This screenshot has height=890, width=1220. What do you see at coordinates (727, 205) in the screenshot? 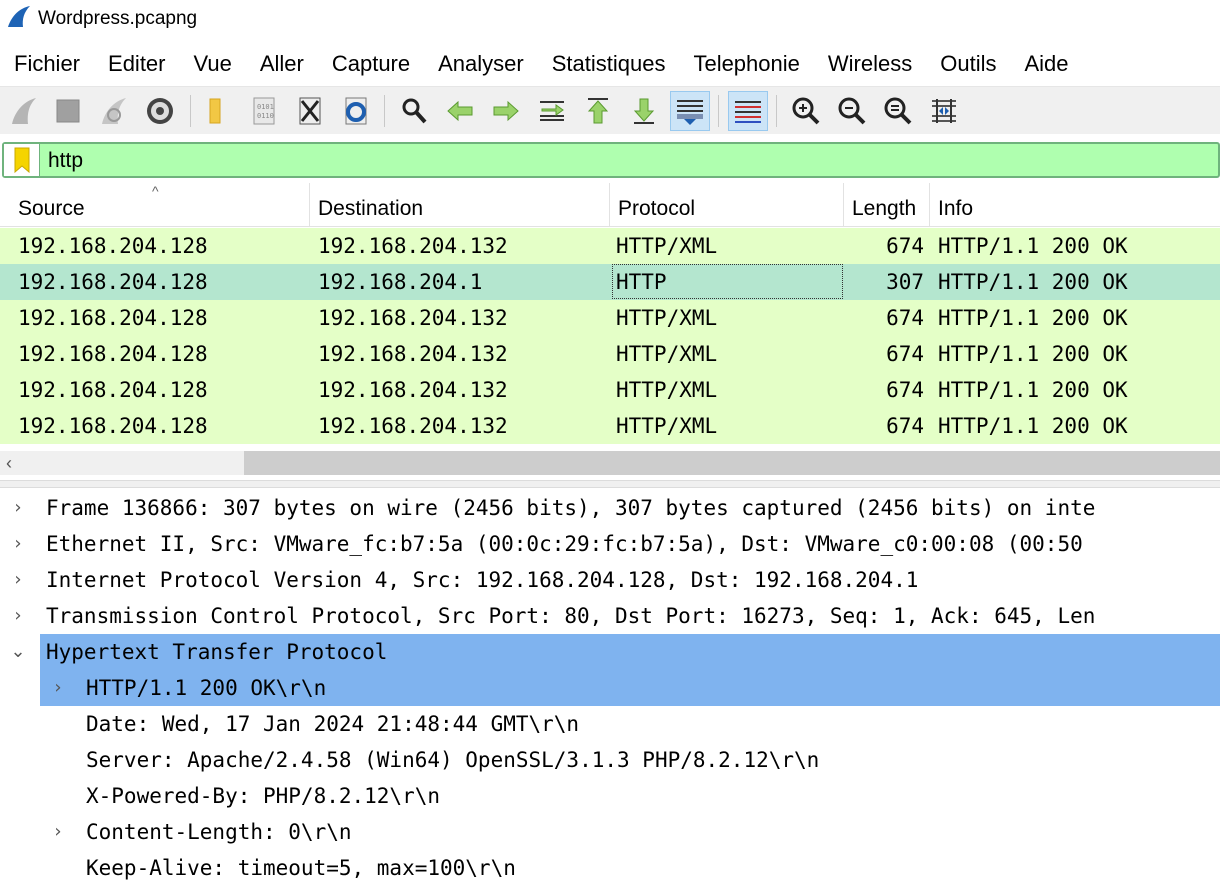
I see `column-header-protocol: Protocol` at bounding box center [727, 205].